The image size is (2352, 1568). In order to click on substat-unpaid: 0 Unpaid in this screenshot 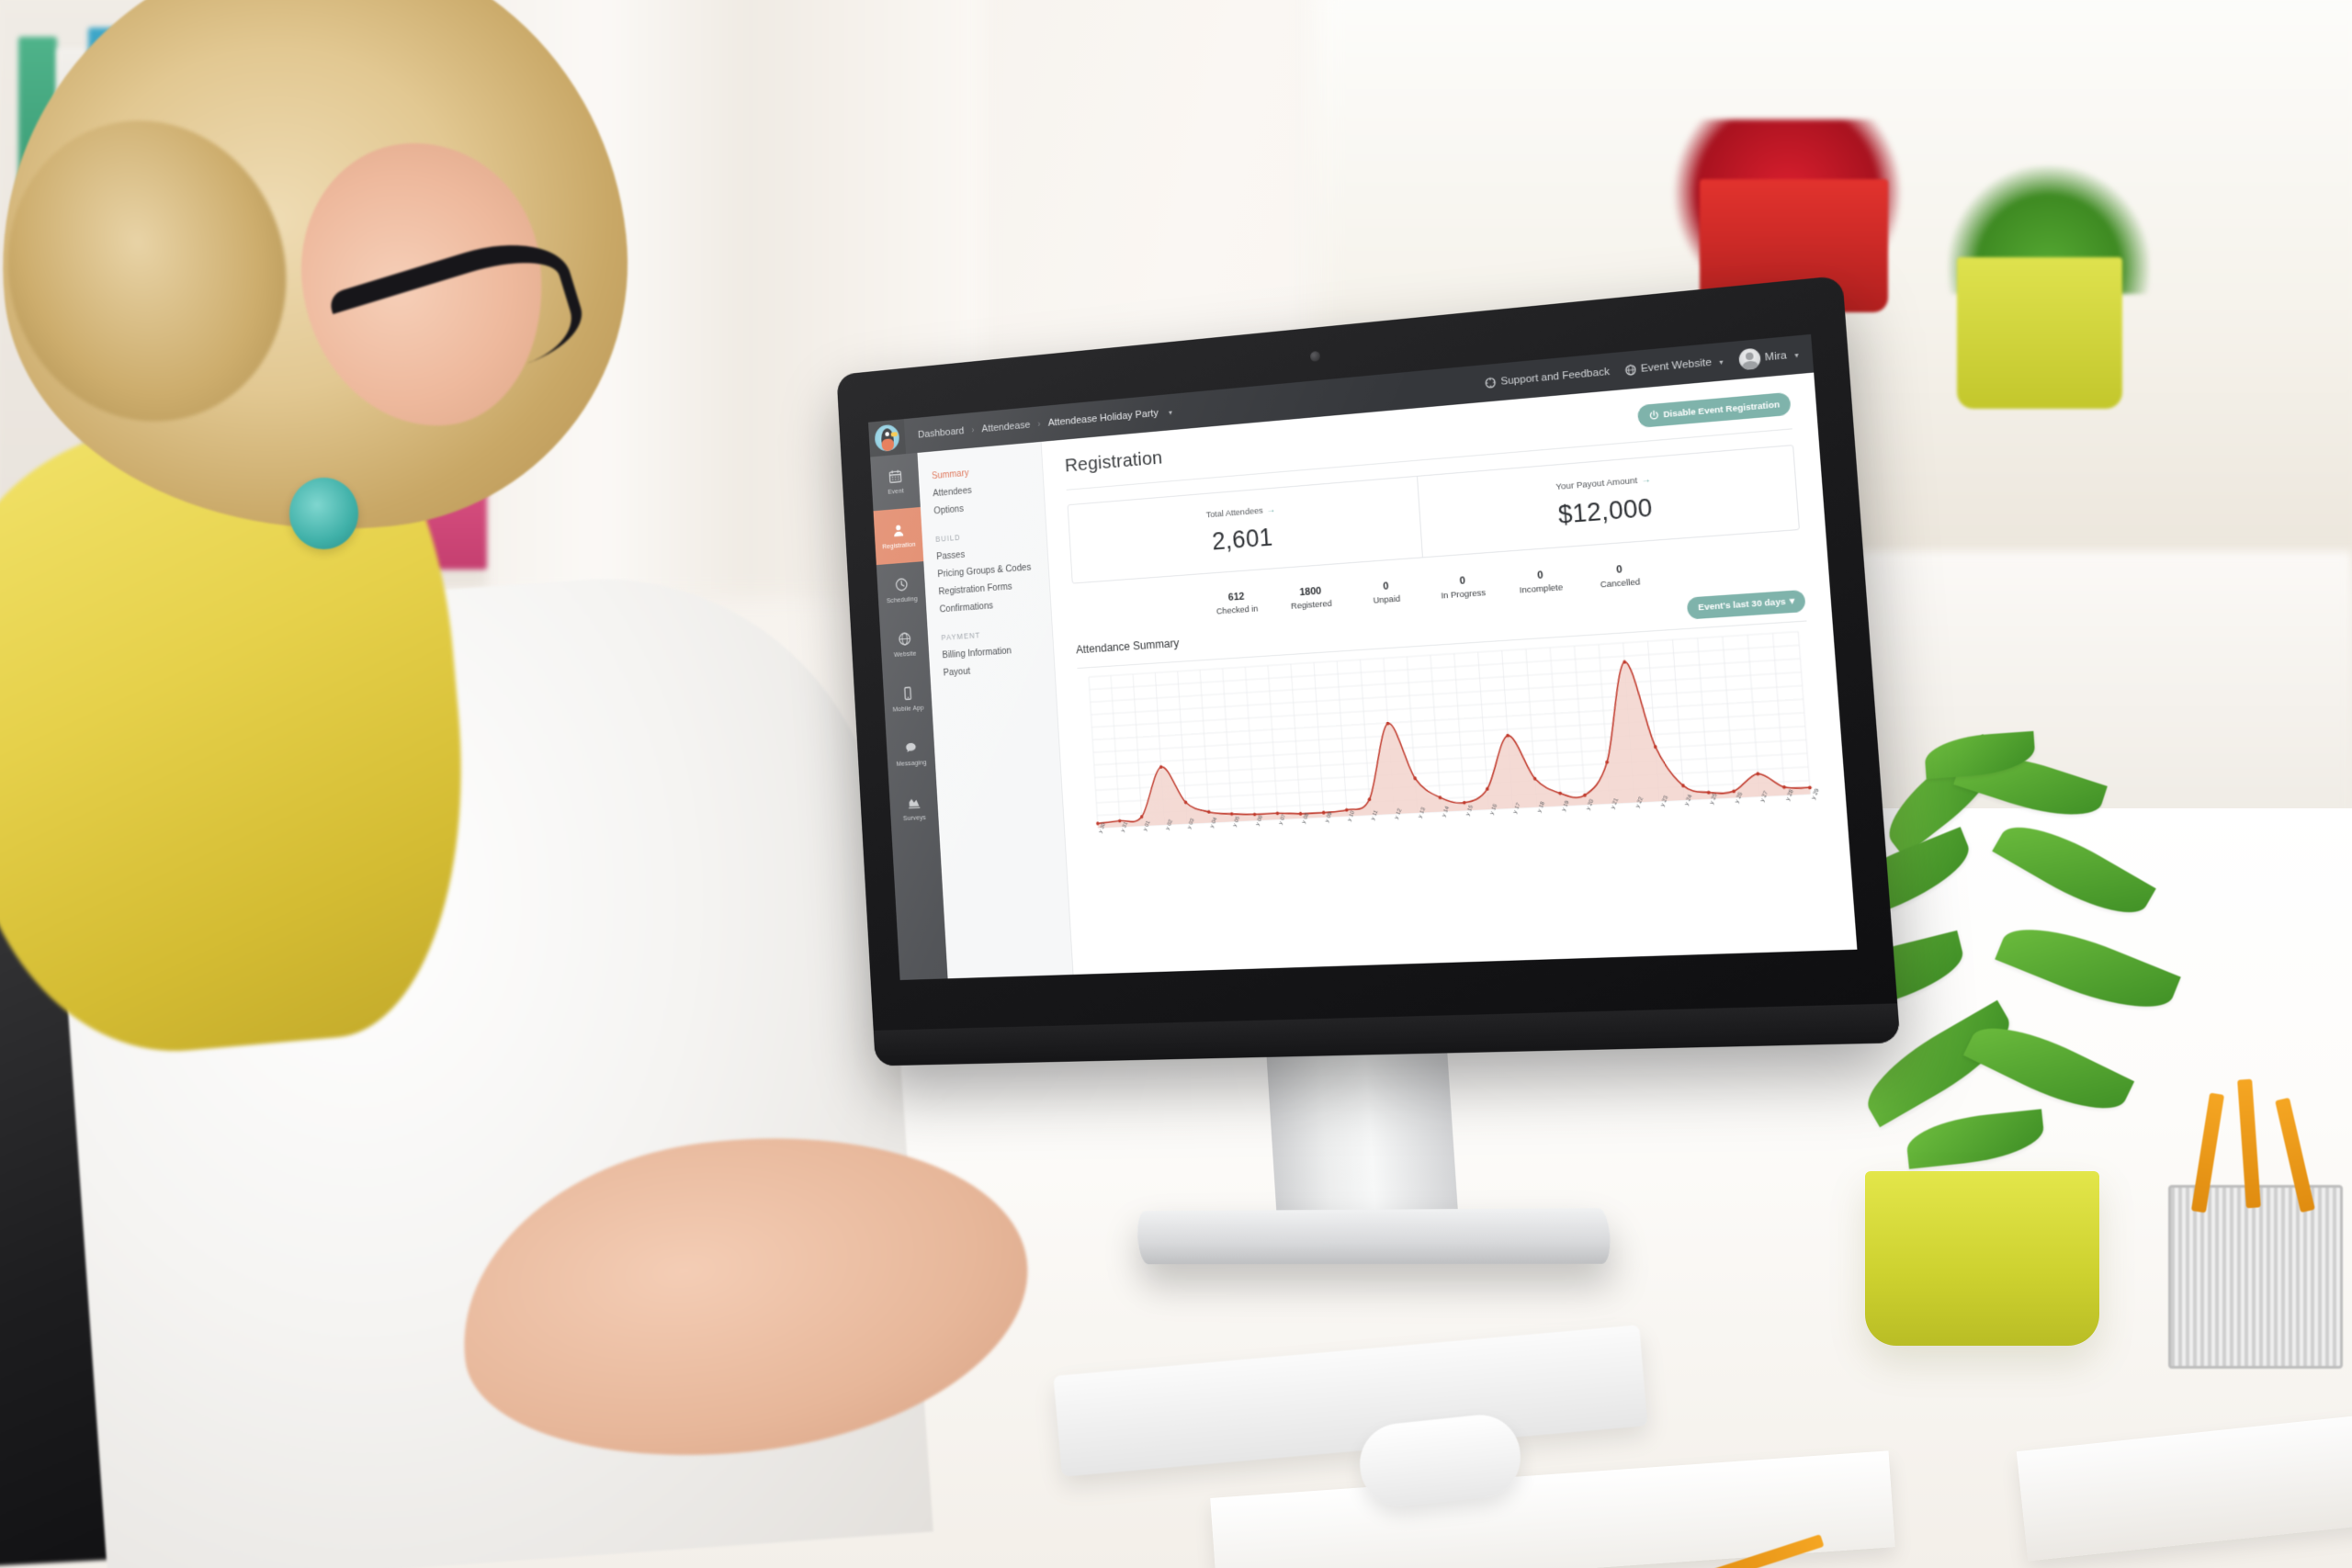, I will do `click(1387, 593)`.